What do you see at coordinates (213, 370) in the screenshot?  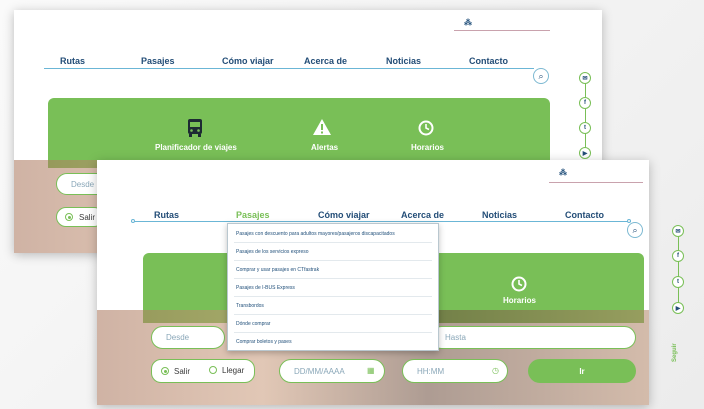 I see `arrive-radio` at bounding box center [213, 370].